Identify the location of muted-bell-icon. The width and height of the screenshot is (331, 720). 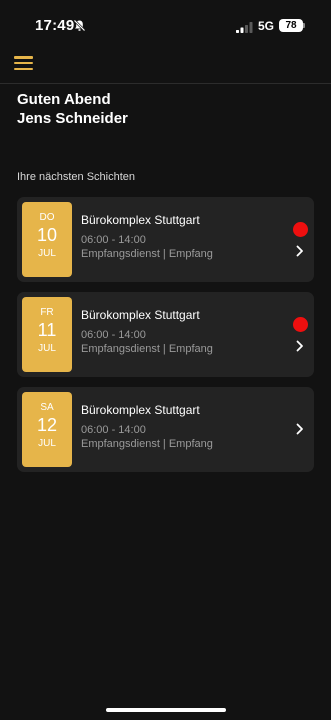
(79, 25).